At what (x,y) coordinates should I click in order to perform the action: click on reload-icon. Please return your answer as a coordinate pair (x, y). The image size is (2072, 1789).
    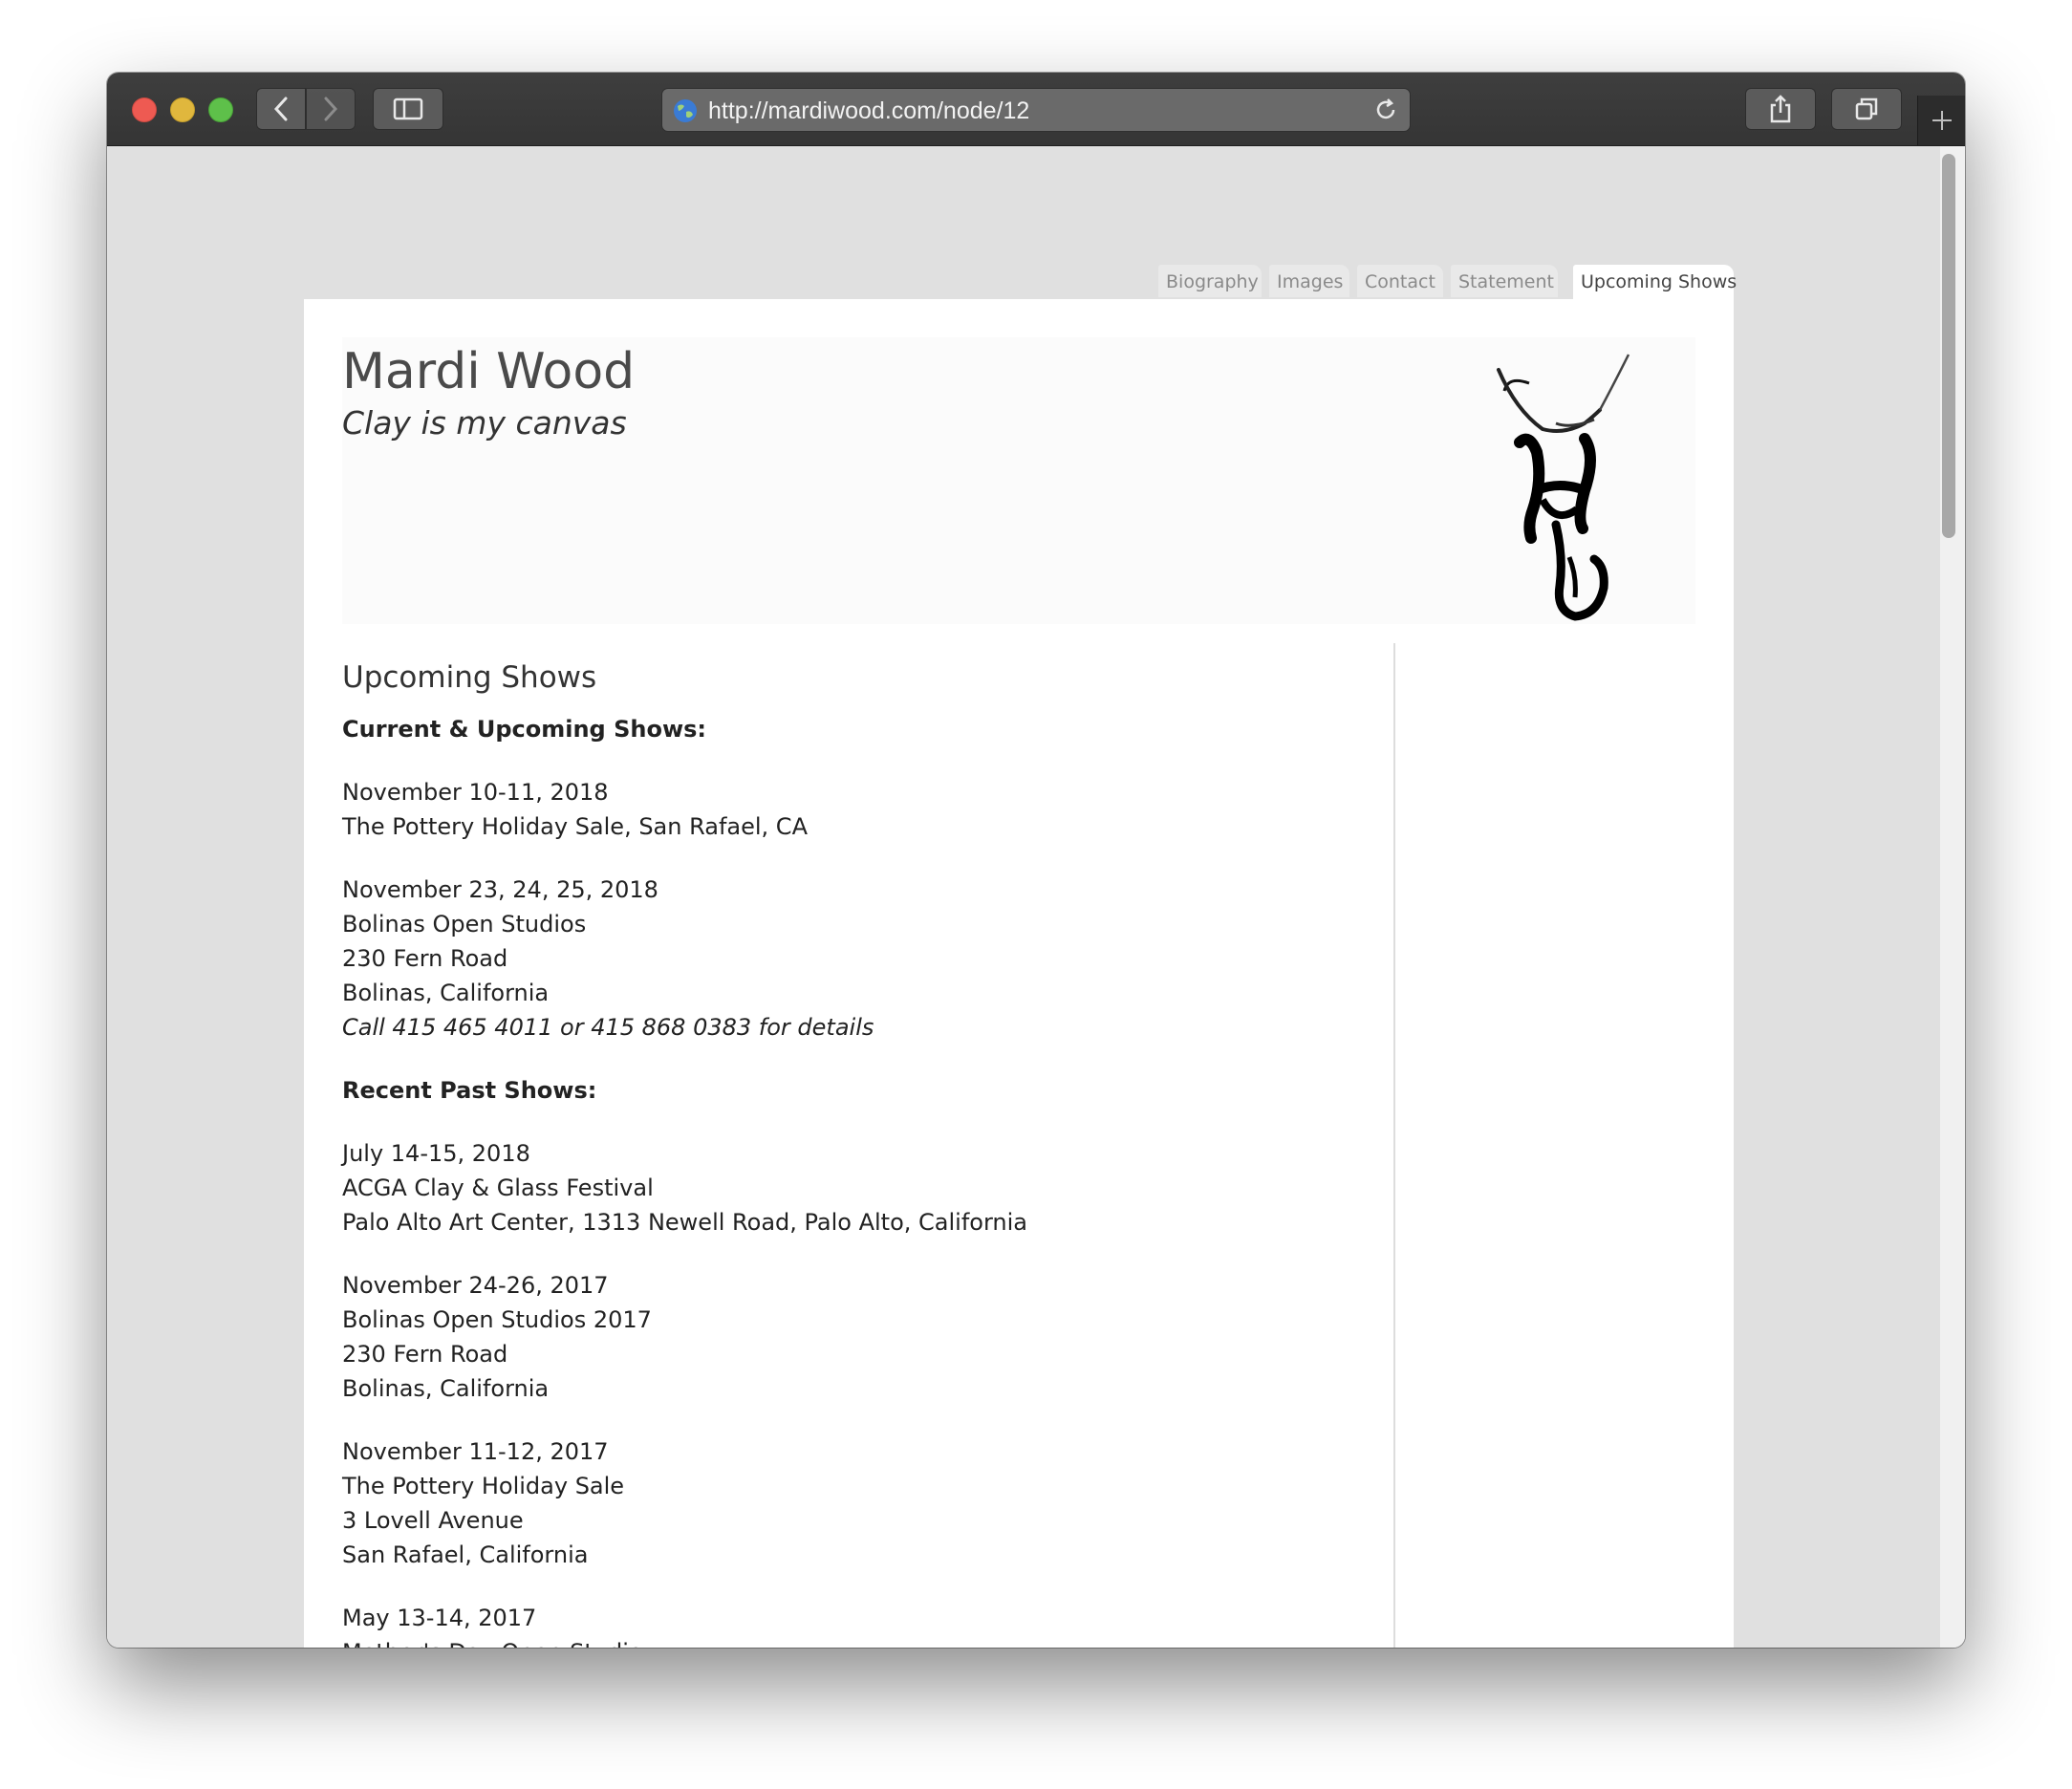
    Looking at the image, I should click on (1385, 109).